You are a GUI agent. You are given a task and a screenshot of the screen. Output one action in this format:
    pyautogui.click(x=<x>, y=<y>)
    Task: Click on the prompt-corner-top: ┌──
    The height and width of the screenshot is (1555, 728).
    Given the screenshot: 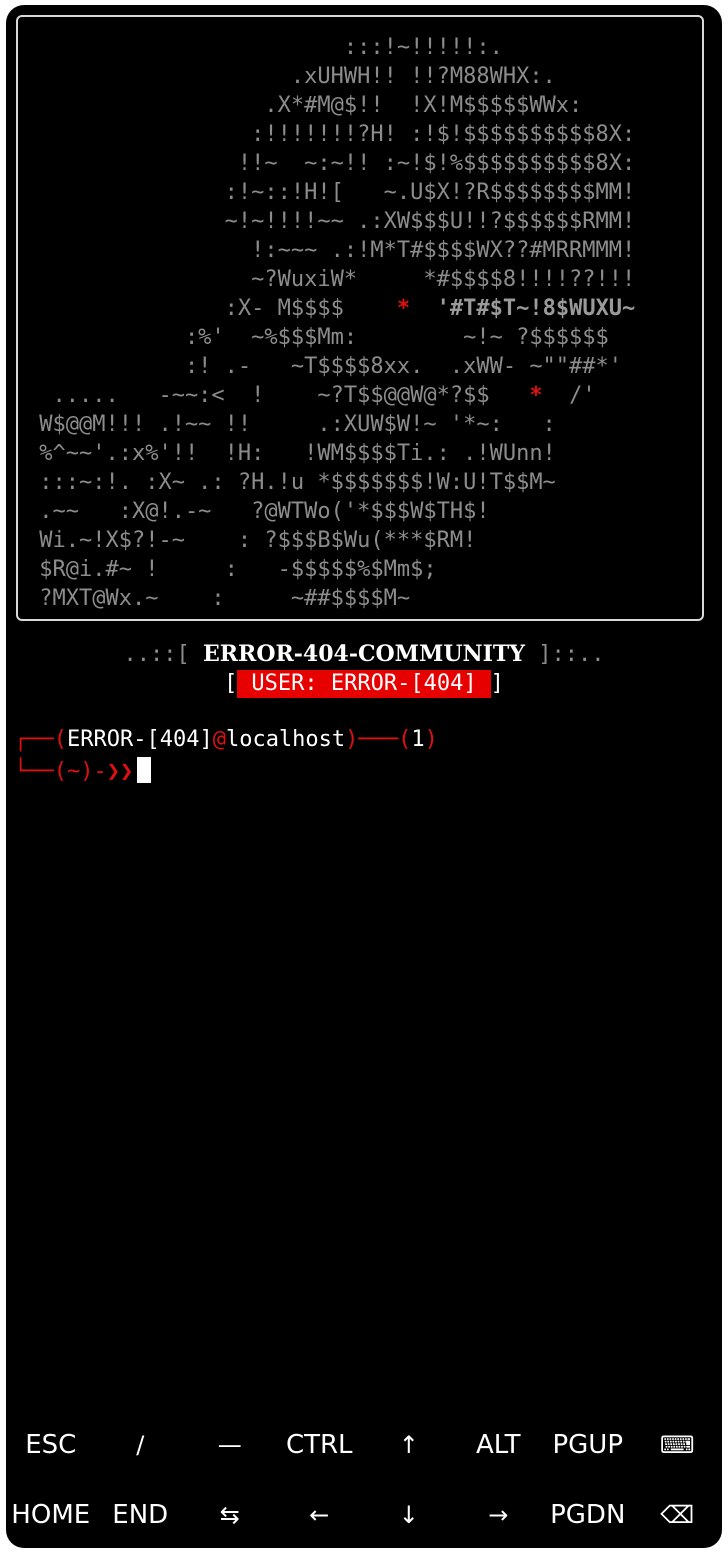 What is the action you would take?
    pyautogui.click(x=34, y=739)
    